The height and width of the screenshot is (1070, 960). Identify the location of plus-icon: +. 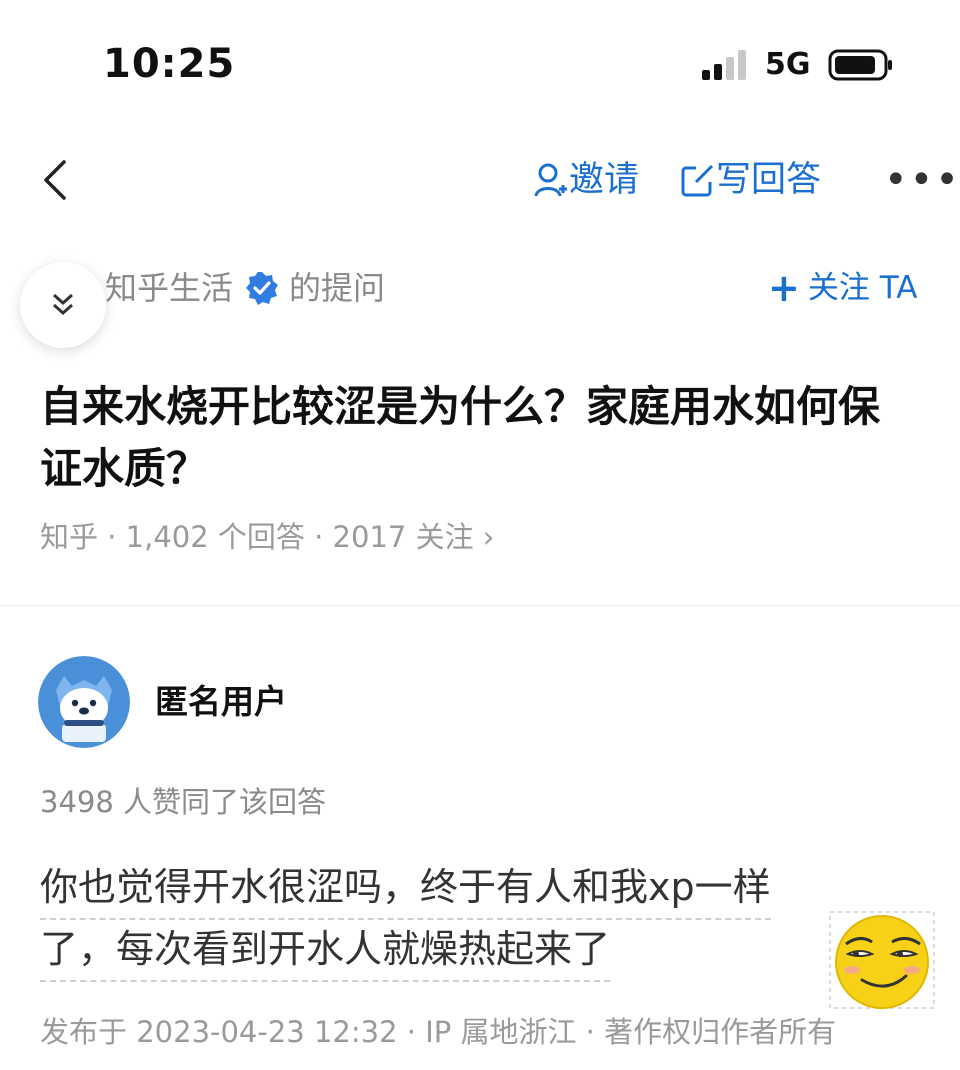
(784, 288).